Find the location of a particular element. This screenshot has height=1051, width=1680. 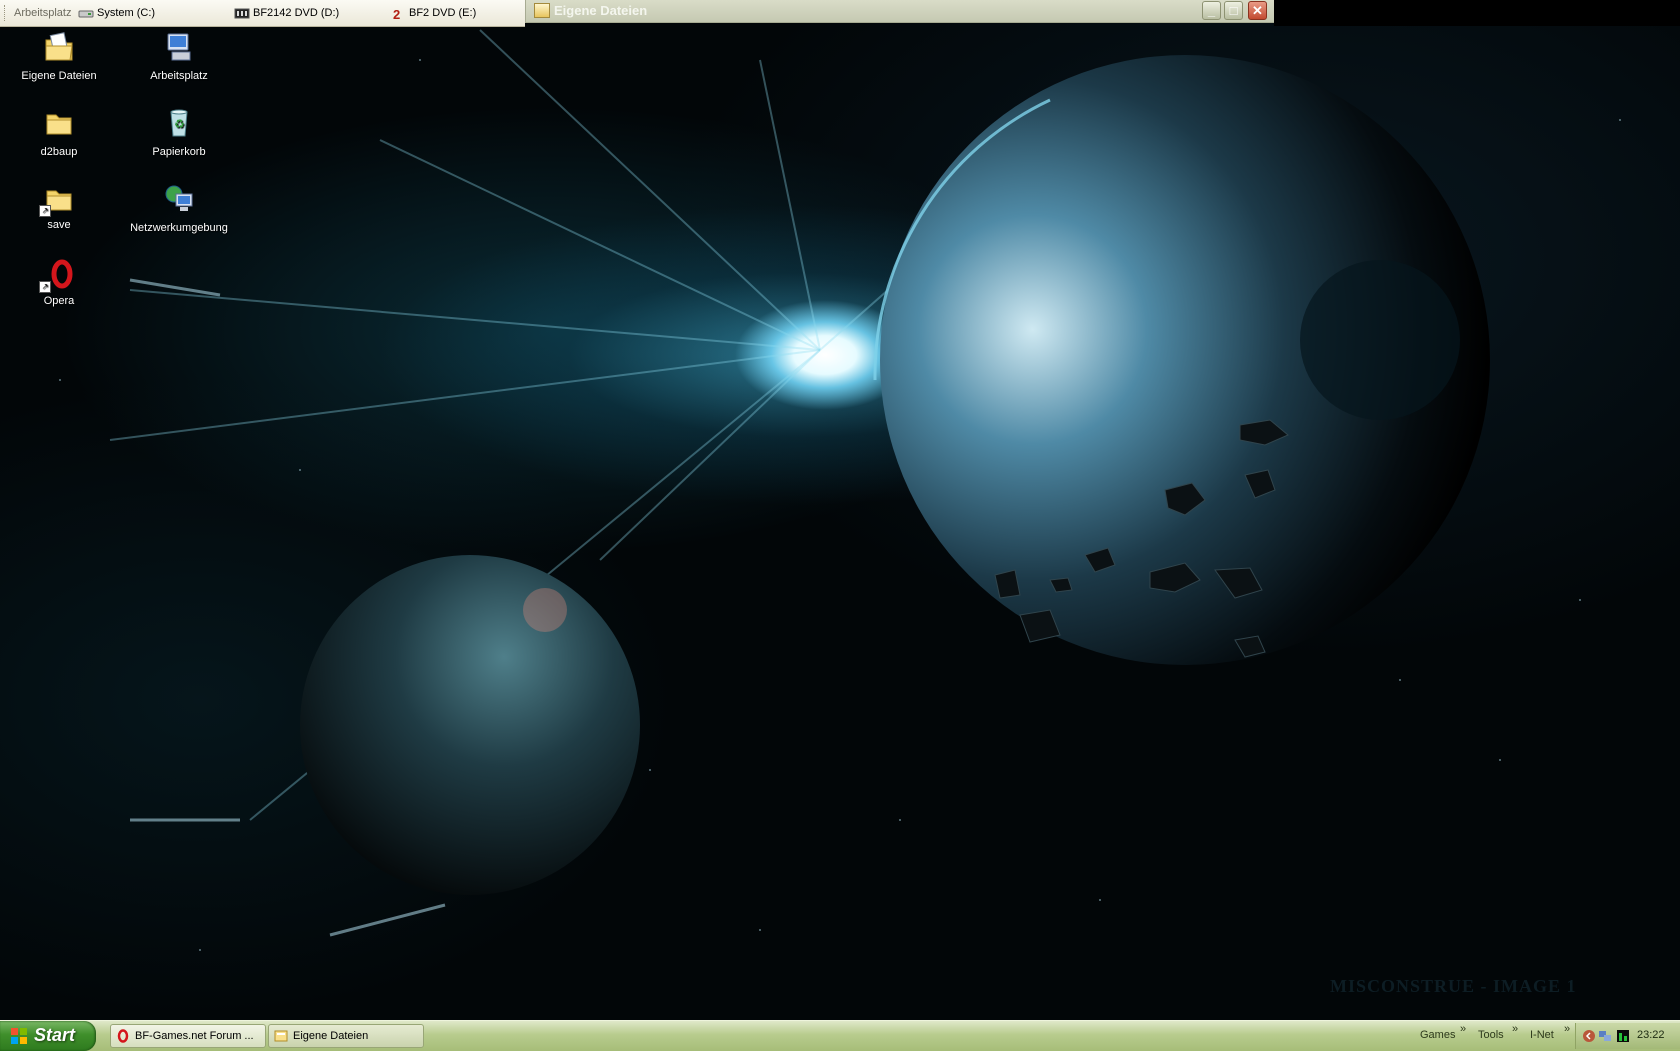

quick-launch-tools: Tools is located at coordinates (1491, 1035).